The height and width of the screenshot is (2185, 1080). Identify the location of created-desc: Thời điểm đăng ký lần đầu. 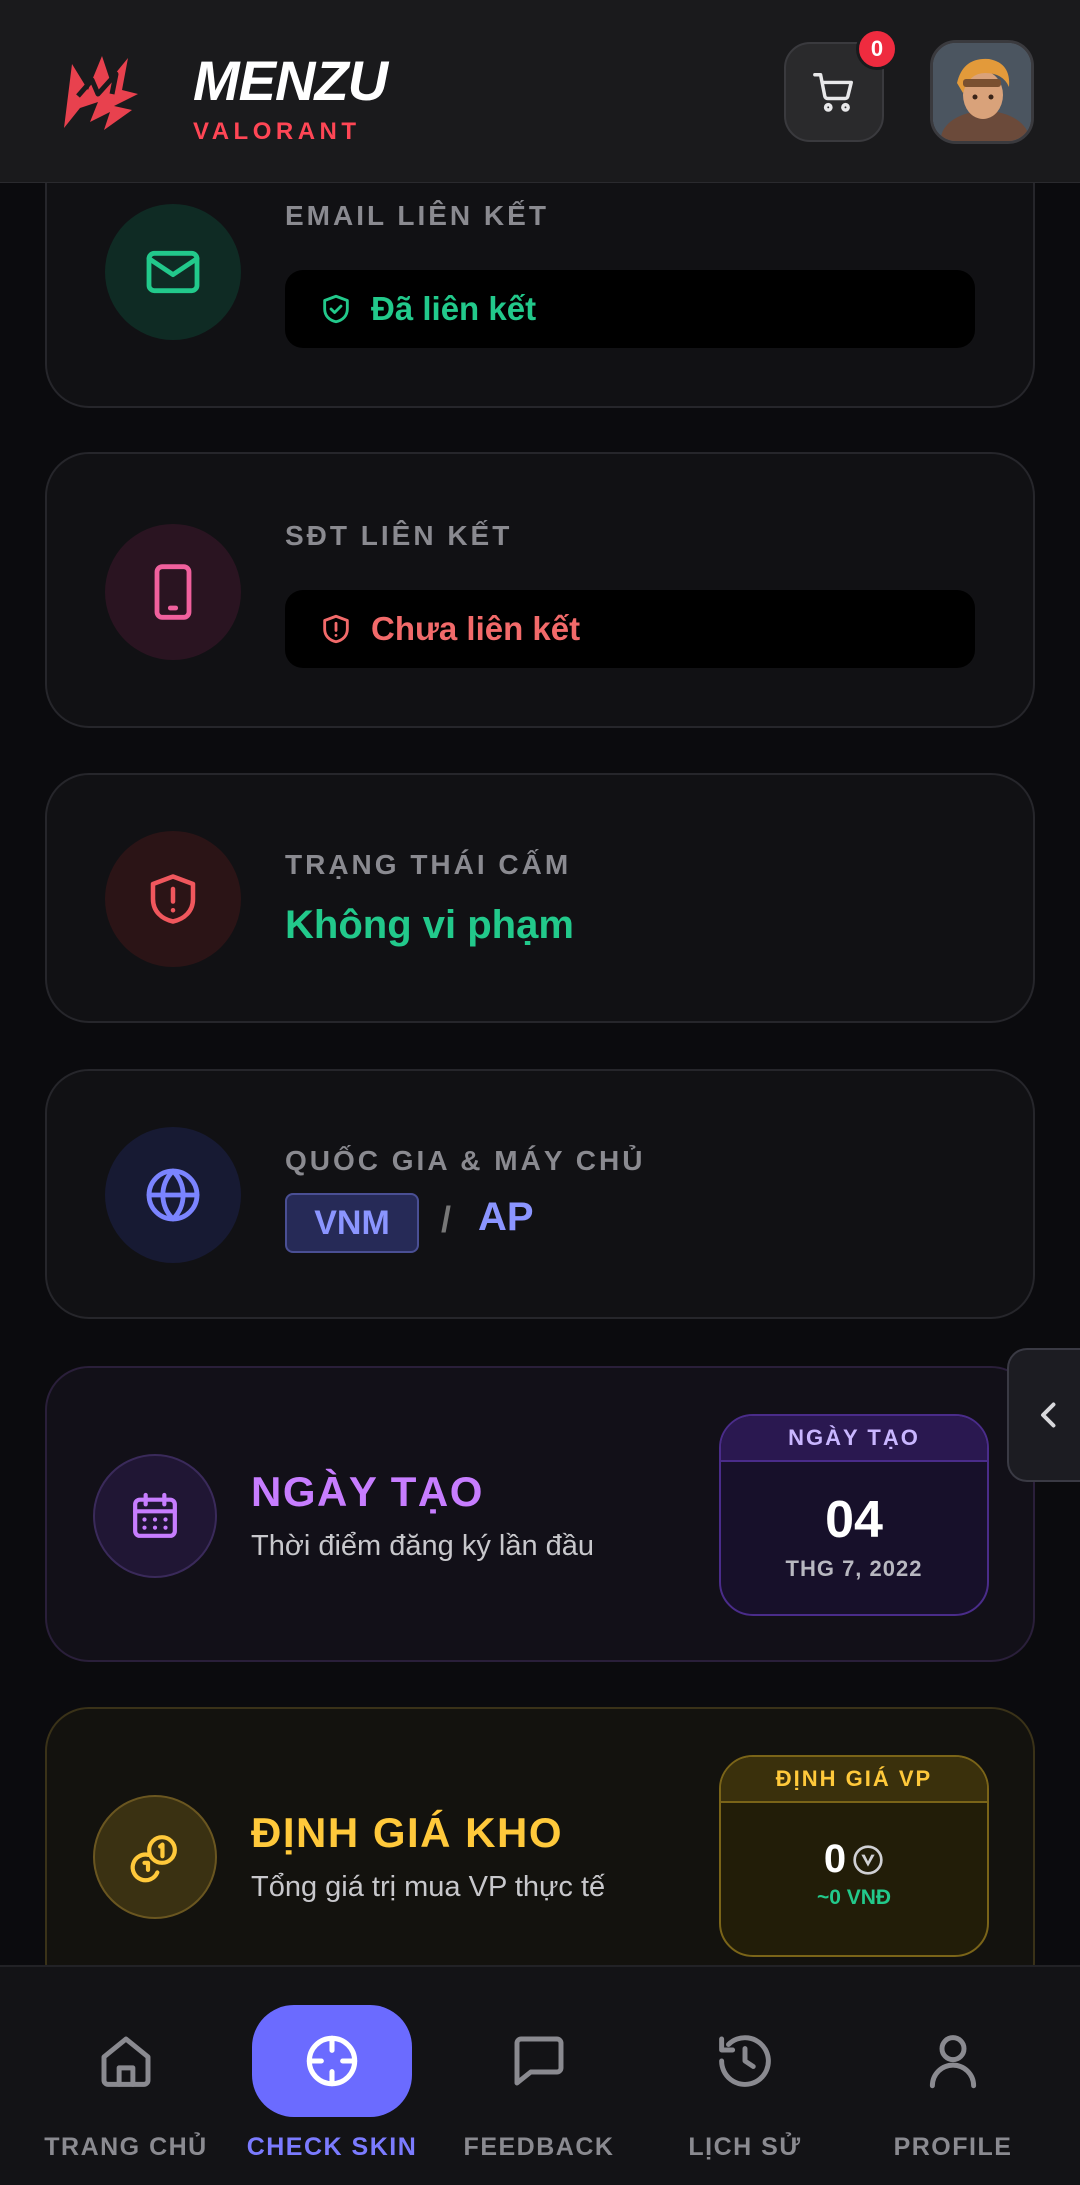
(423, 1546).